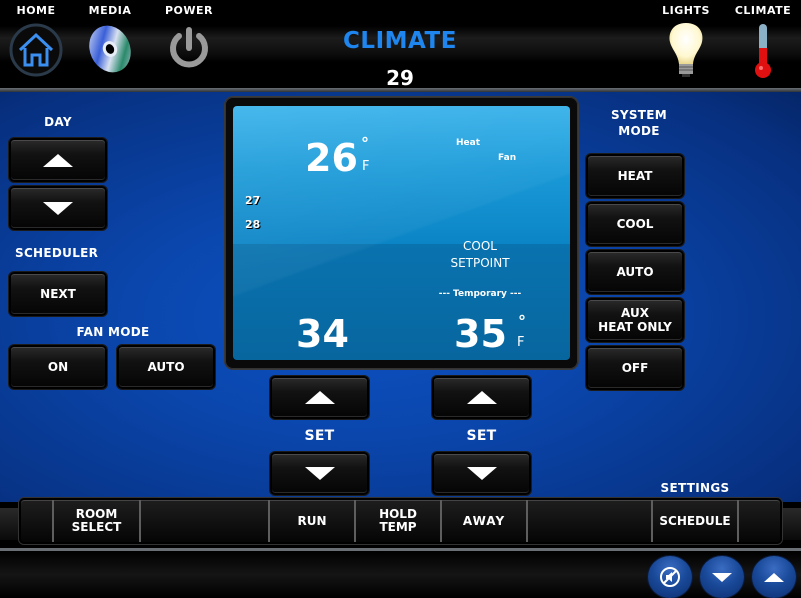 The image size is (801, 598). Describe the element at coordinates (480, 246) in the screenshot. I see `setpoint-type-line1: COOL` at that location.